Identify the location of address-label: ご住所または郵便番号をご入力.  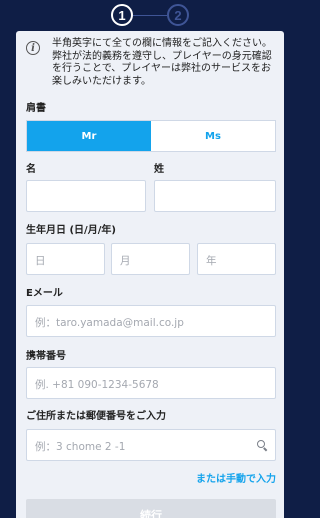
(96, 416).